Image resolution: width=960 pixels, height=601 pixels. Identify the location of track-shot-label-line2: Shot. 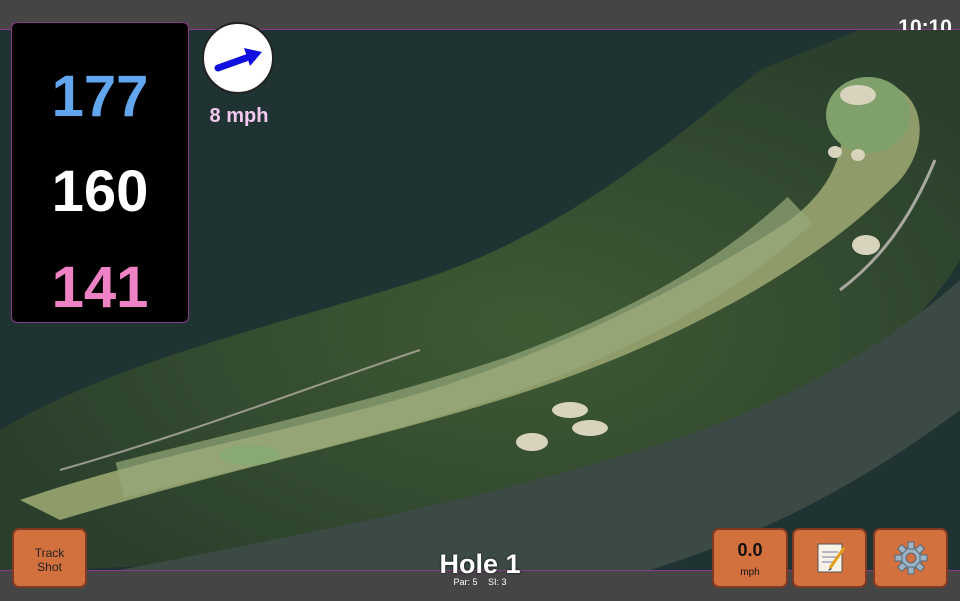
(49, 567).